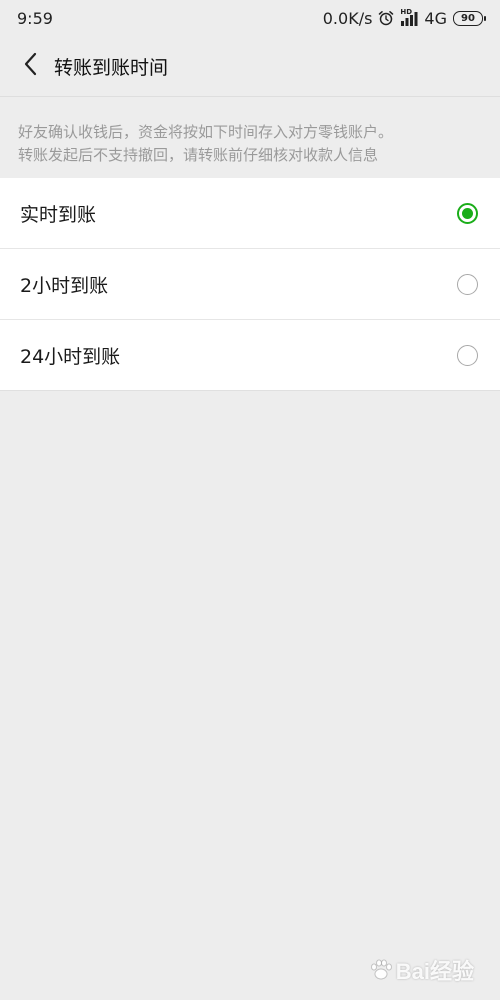 Image resolution: width=500 pixels, height=1000 pixels. I want to click on watermark-text: Bai经验, so click(434, 971).